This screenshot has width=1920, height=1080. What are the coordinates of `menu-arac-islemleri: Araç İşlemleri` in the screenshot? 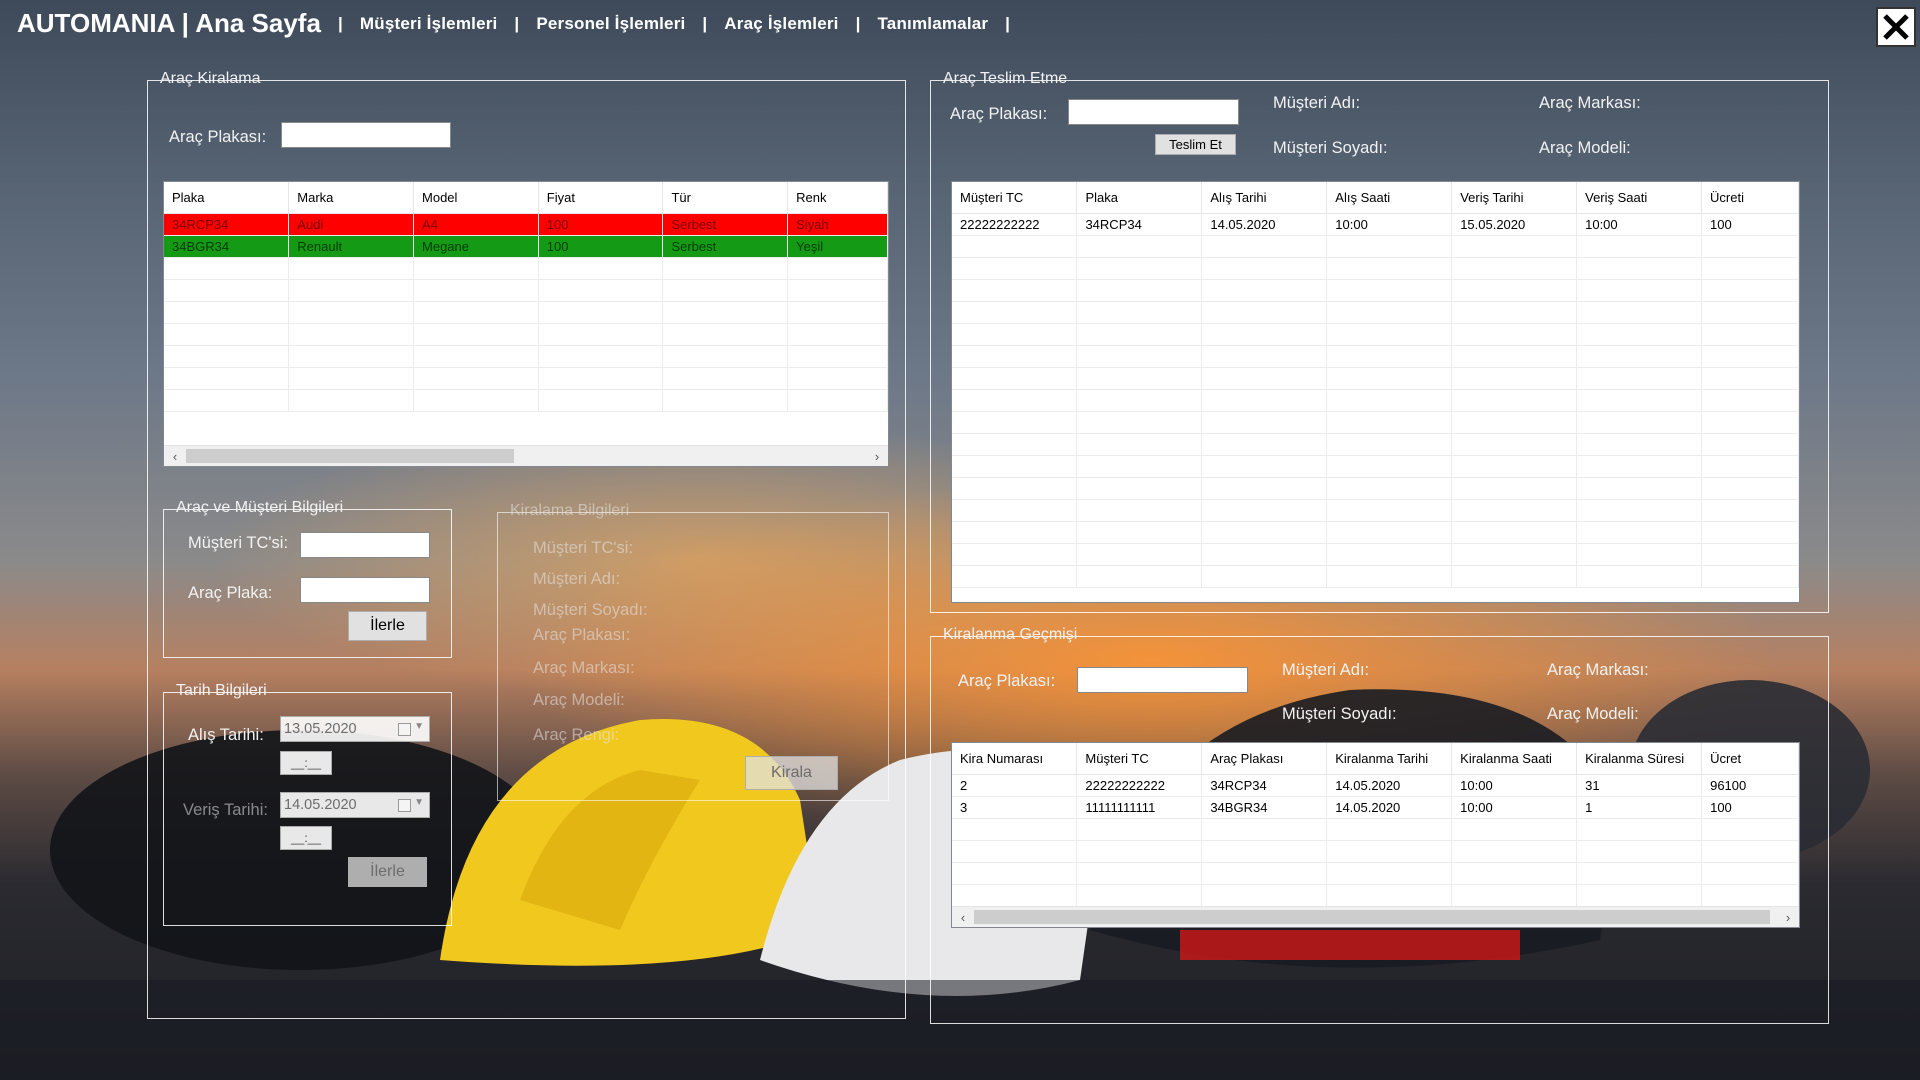 It's located at (781, 23).